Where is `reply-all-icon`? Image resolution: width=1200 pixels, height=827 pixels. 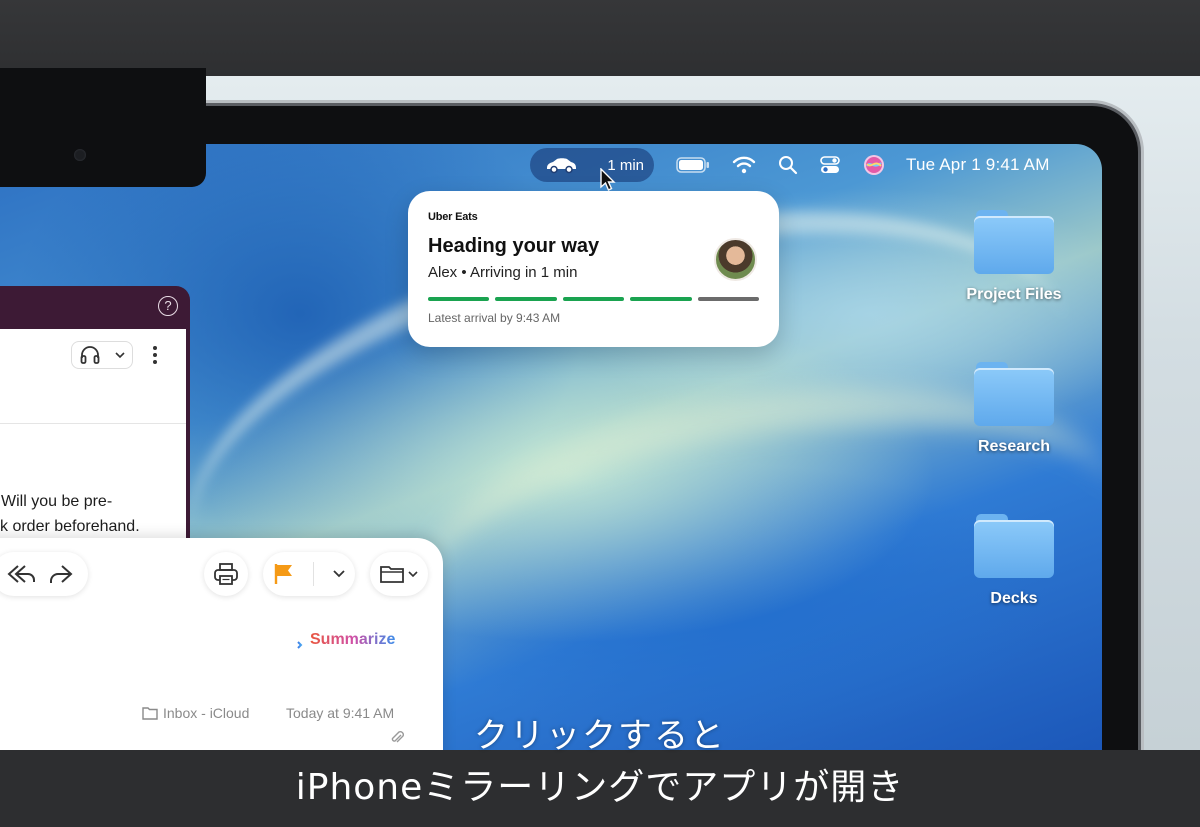
reply-all-icon is located at coordinates (21, 574).